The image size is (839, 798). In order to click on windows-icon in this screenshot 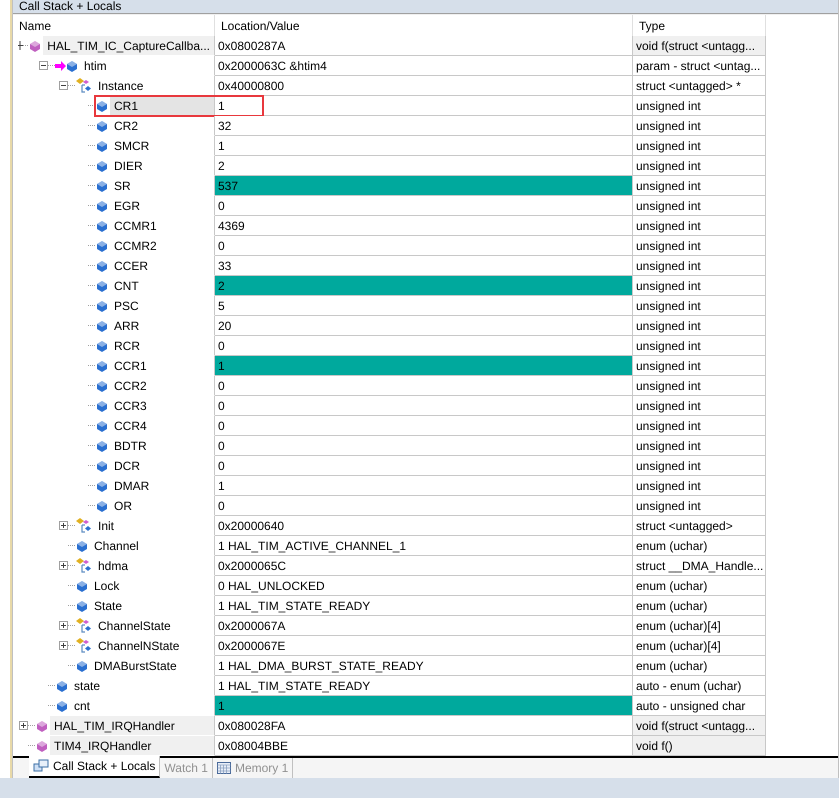, I will do `click(41, 766)`.